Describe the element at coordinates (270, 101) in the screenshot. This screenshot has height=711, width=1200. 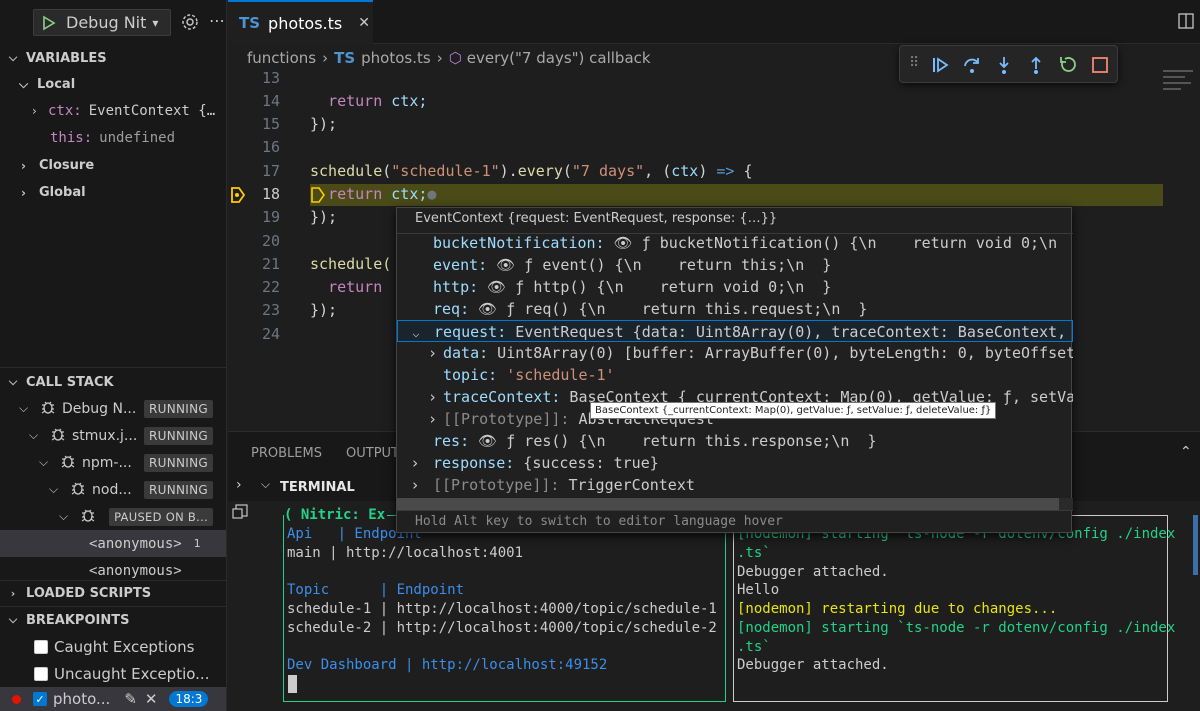
I see `line-number: 14` at that location.